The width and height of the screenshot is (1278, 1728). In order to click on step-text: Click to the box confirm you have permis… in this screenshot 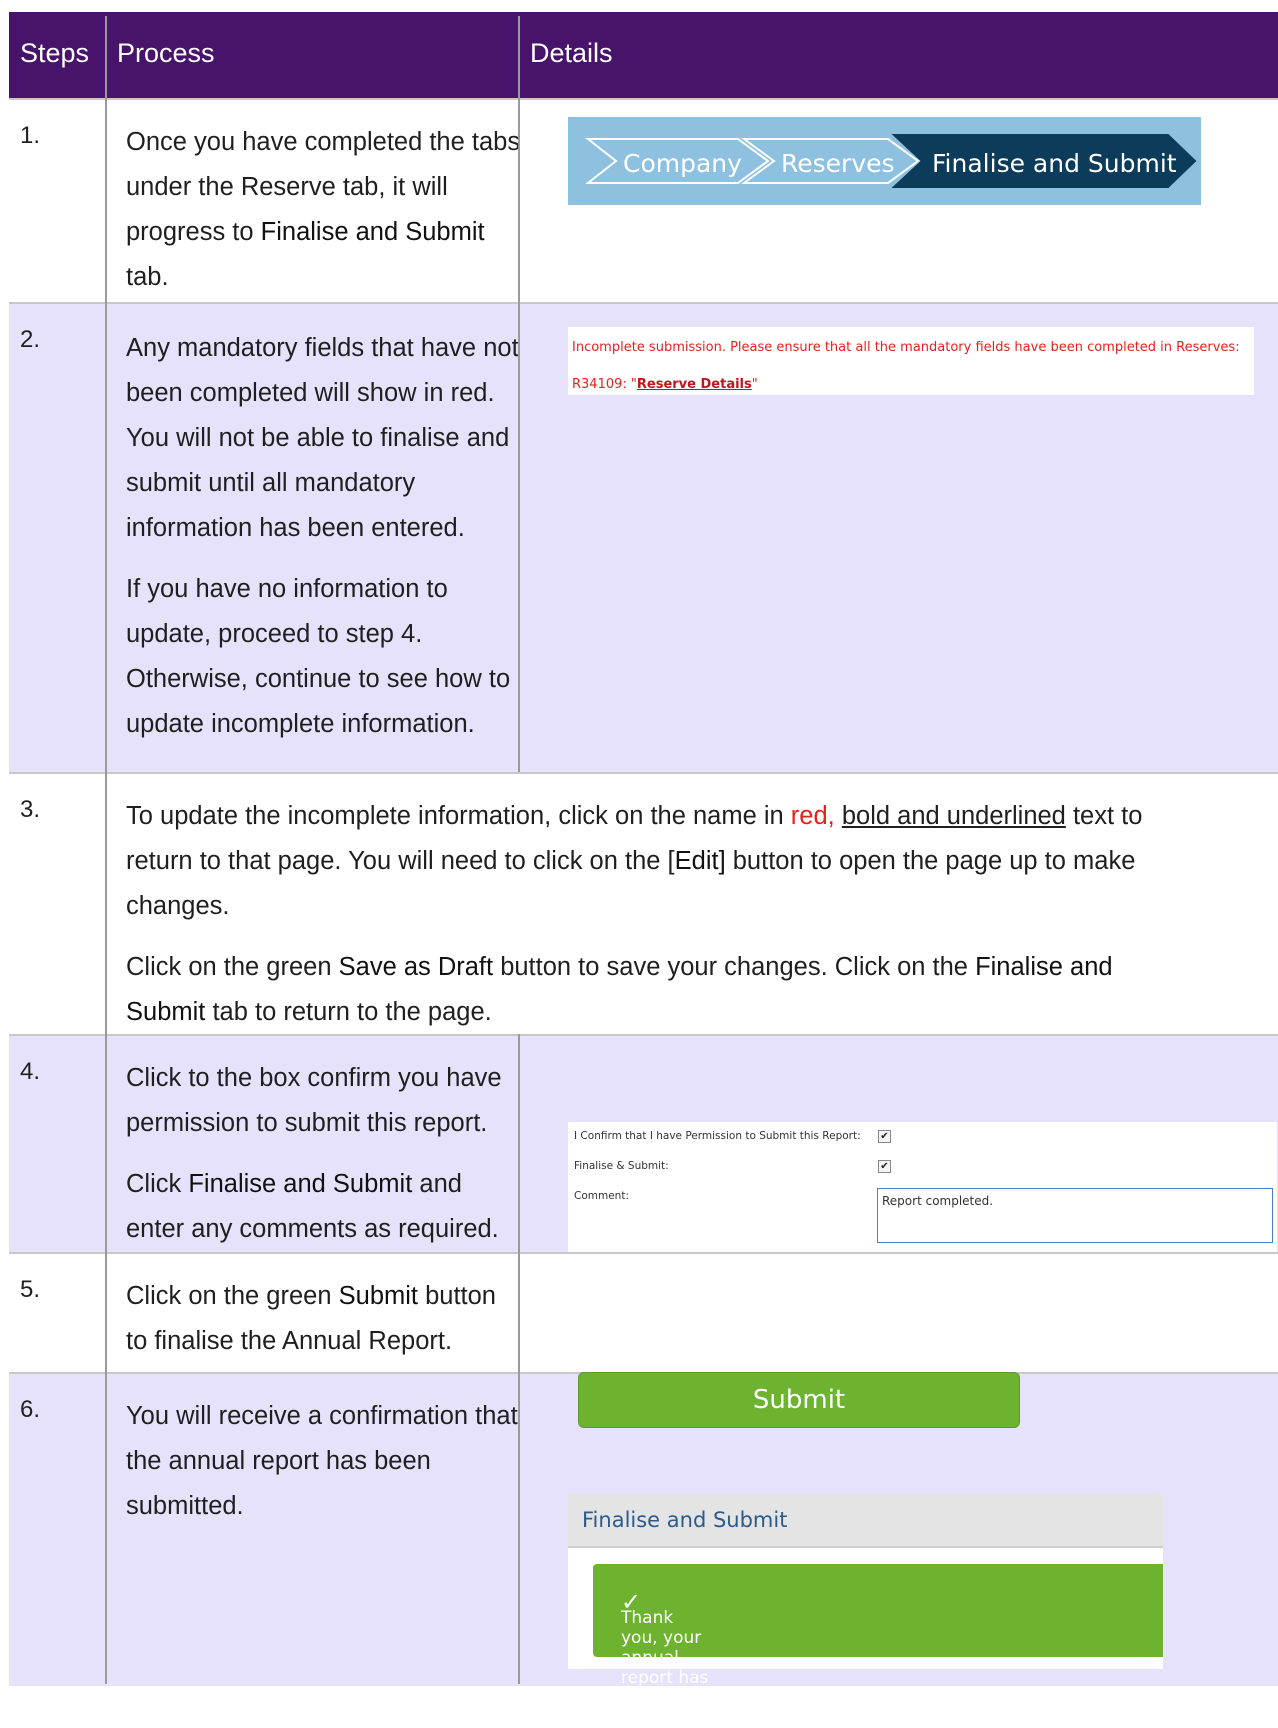, I will do `click(314, 1153)`.